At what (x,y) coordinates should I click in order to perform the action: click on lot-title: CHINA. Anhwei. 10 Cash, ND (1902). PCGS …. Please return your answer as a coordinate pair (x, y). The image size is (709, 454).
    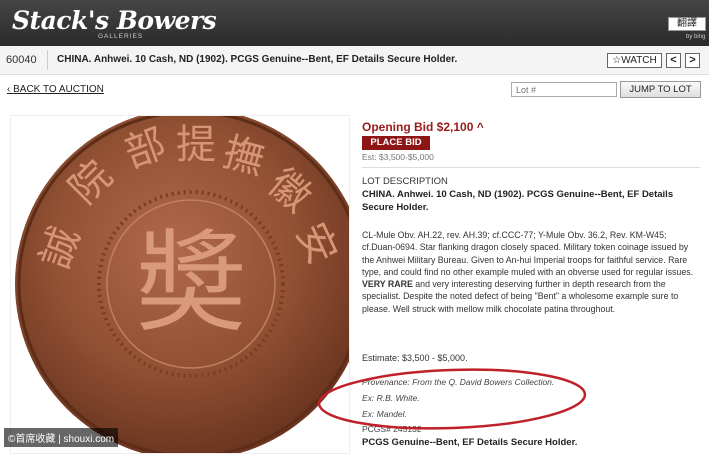
    Looking at the image, I should click on (257, 59).